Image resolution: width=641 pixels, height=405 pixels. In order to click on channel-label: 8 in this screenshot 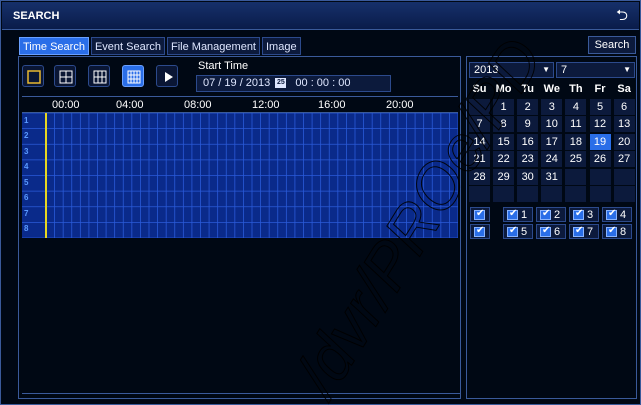, I will do `click(26, 228)`.